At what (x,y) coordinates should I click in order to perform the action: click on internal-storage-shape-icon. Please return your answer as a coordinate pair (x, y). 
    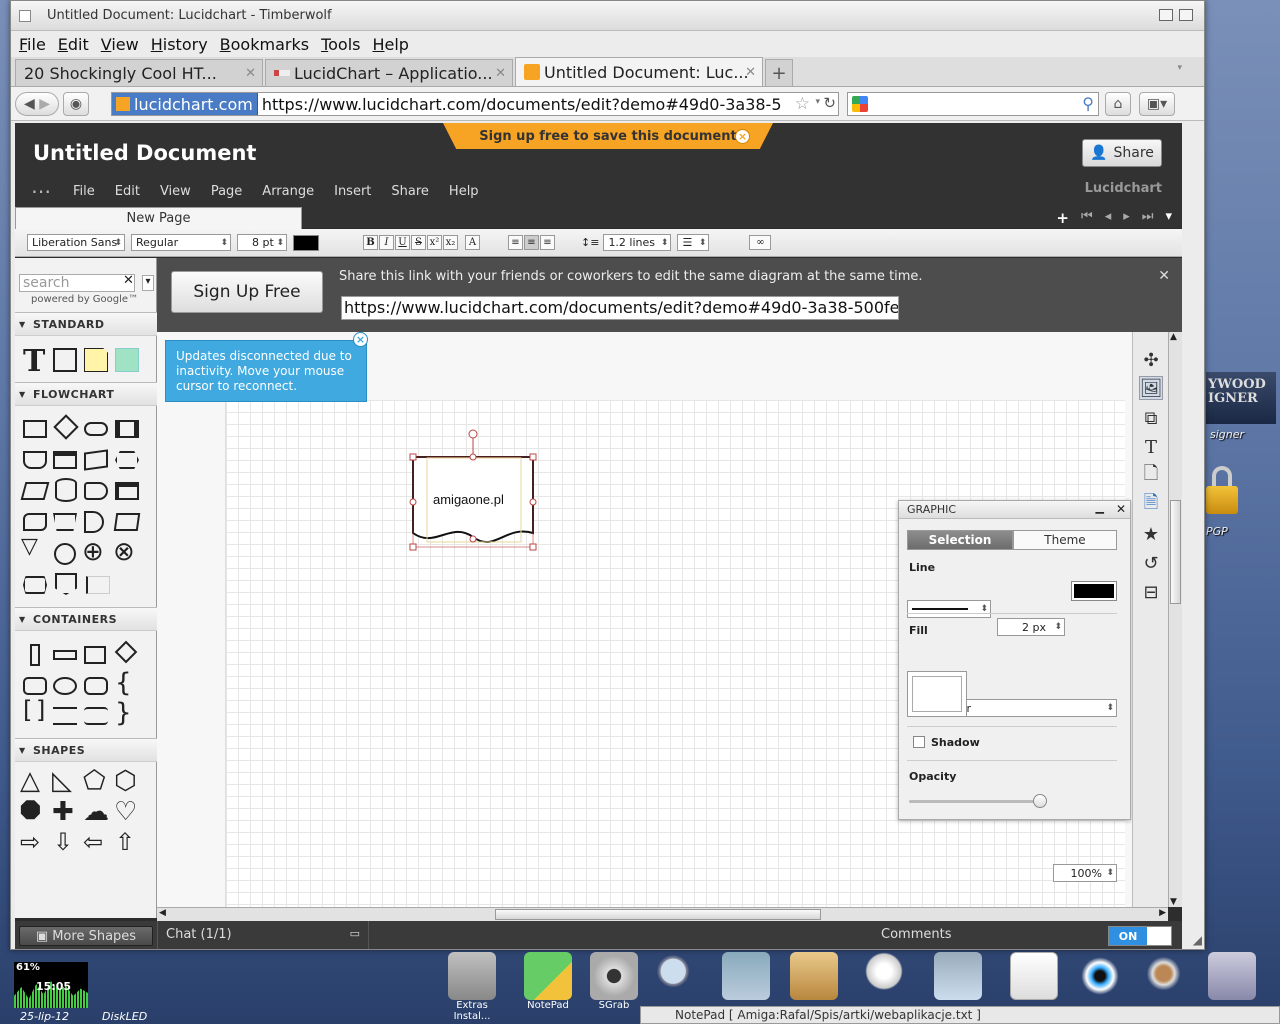
    Looking at the image, I should click on (127, 491).